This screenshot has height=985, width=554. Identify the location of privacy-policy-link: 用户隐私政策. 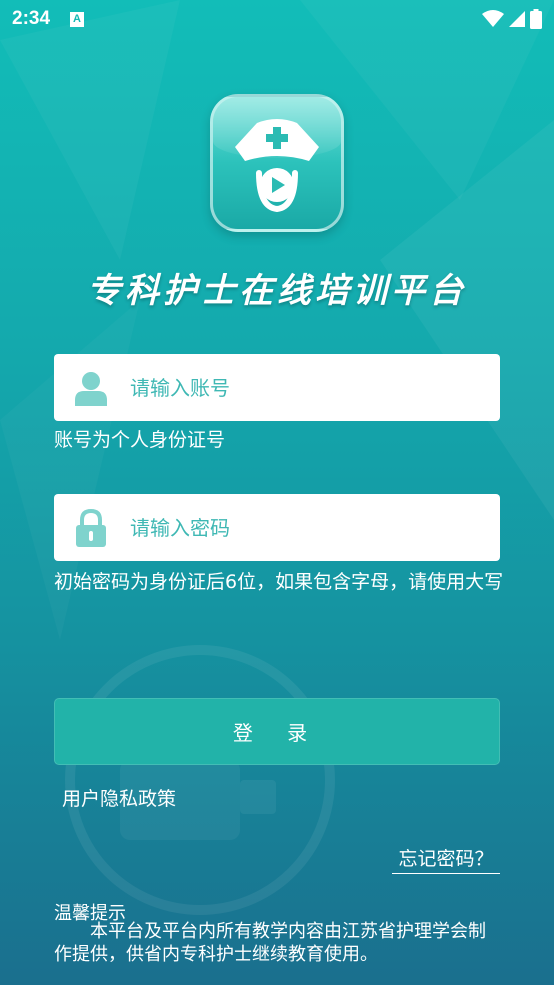
(119, 797).